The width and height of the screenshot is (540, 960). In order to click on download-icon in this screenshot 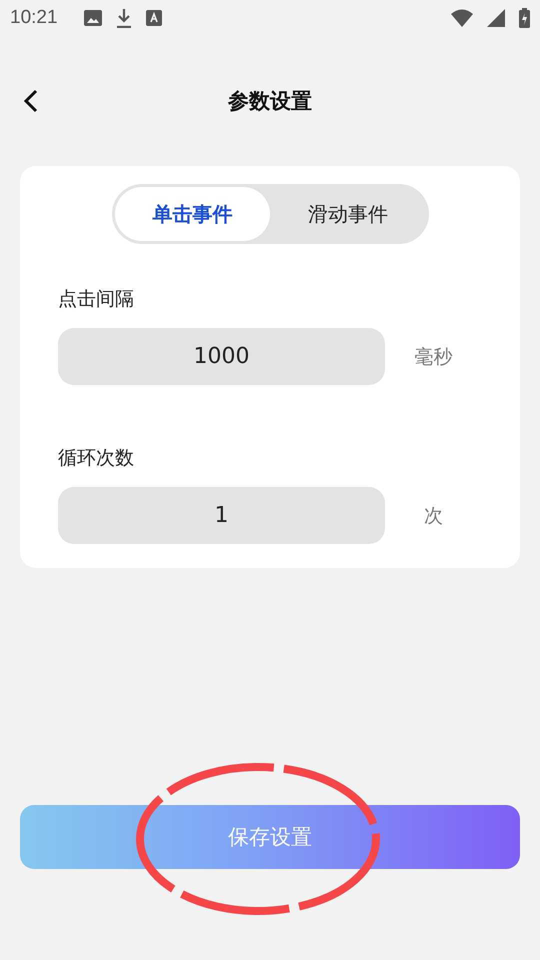, I will do `click(124, 18)`.